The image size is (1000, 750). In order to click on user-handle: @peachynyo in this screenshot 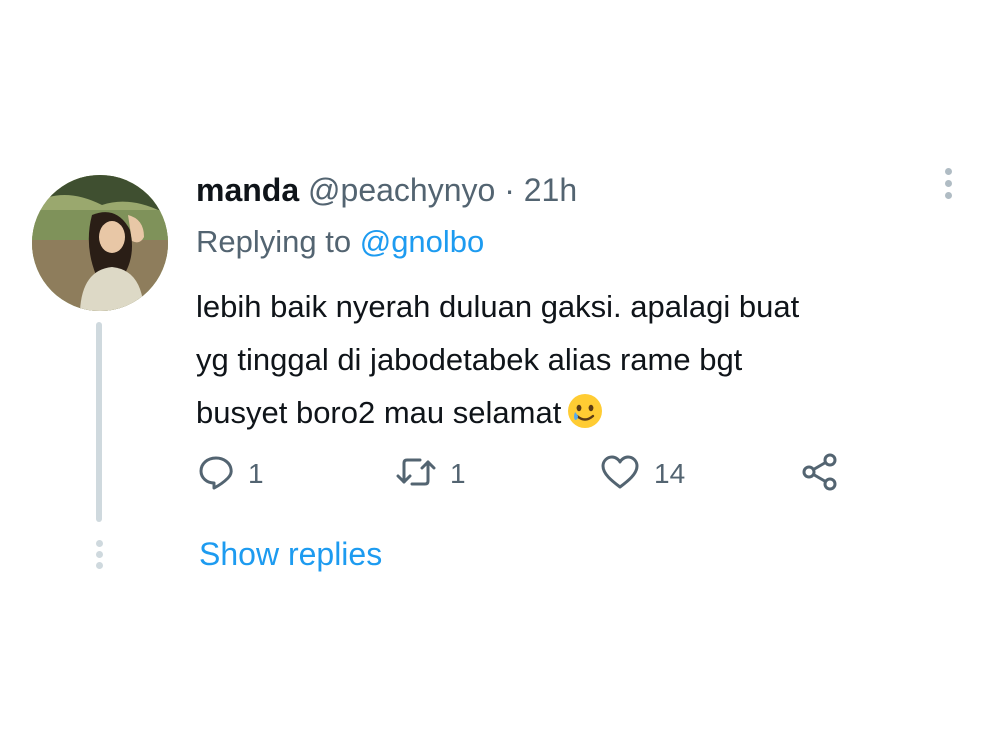, I will do `click(401, 190)`.